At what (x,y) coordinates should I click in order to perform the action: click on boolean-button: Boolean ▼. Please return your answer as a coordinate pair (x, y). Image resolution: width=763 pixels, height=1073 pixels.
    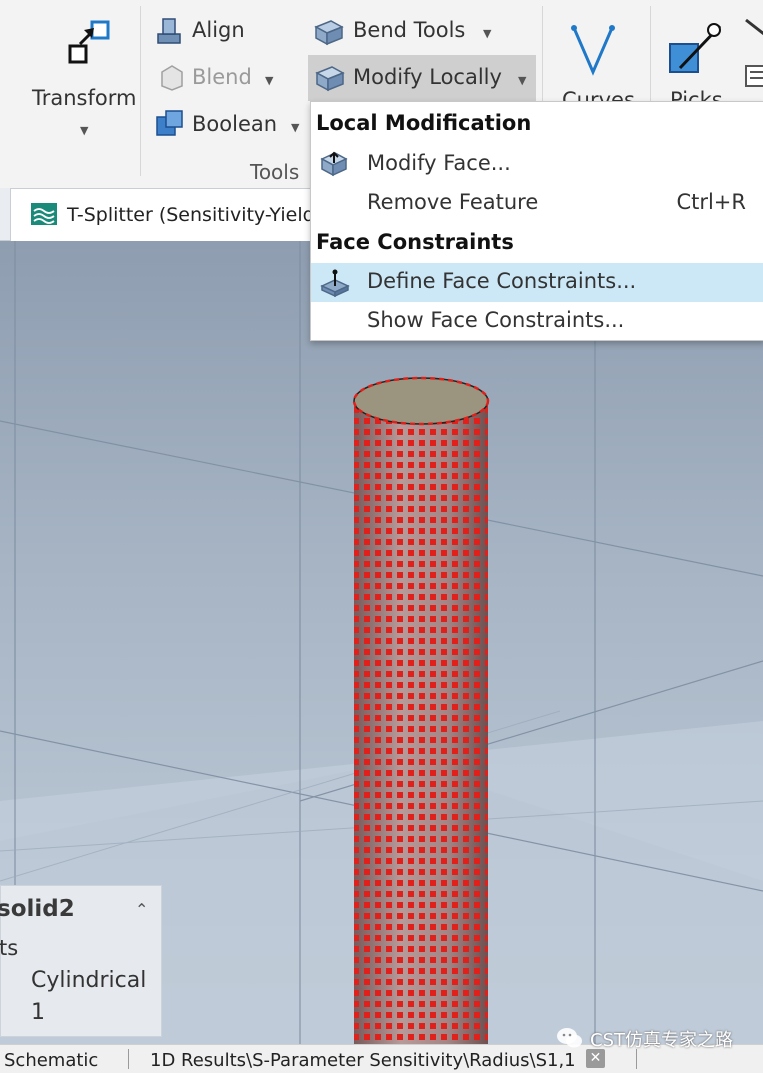
    Looking at the image, I should click on (229, 126).